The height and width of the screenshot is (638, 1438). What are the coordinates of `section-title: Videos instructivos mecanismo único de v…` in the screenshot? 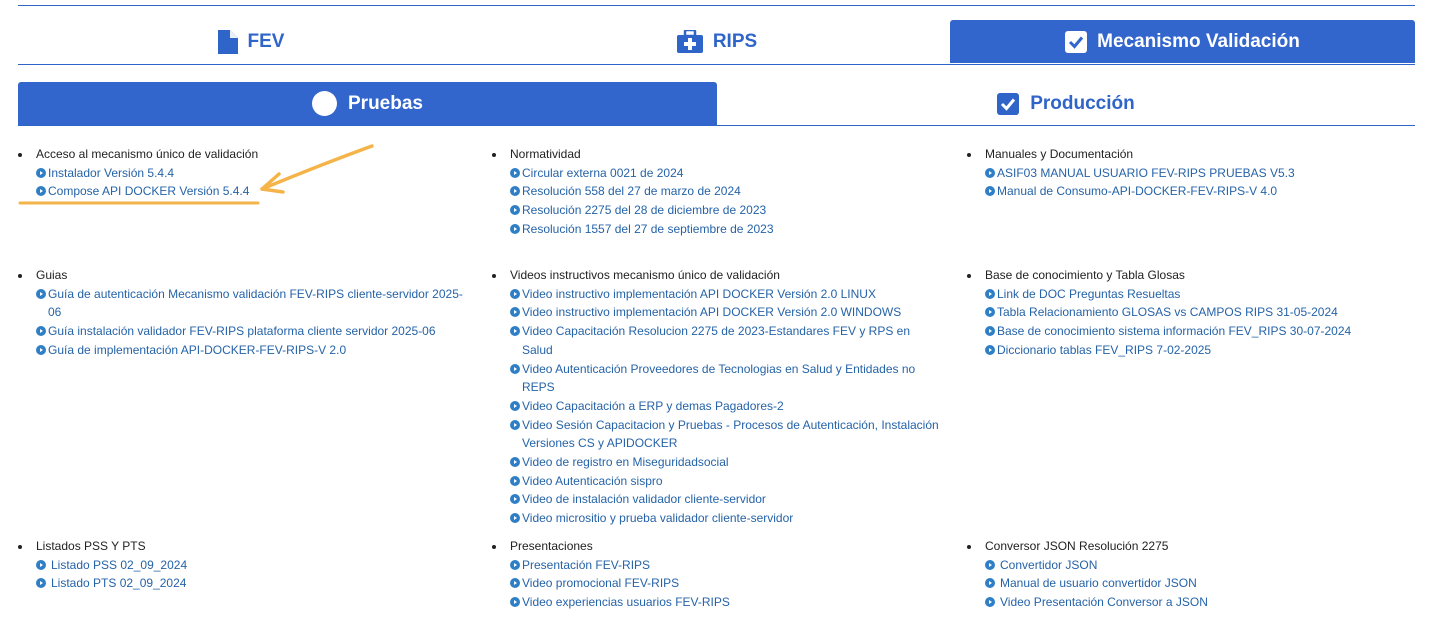 It's located at (717, 275).